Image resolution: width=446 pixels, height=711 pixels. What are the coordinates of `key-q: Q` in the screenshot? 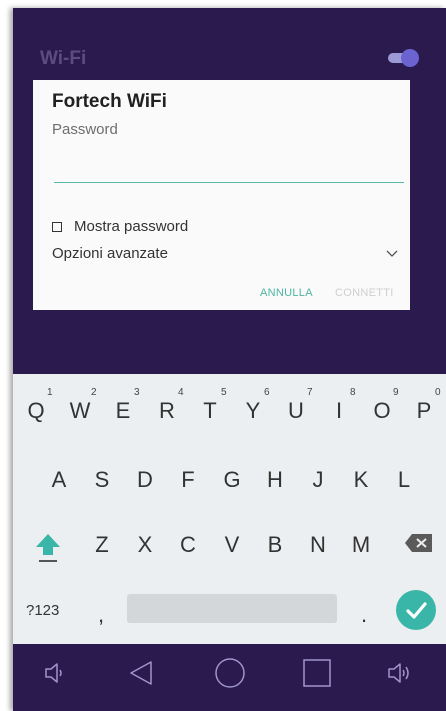 It's located at (36, 411).